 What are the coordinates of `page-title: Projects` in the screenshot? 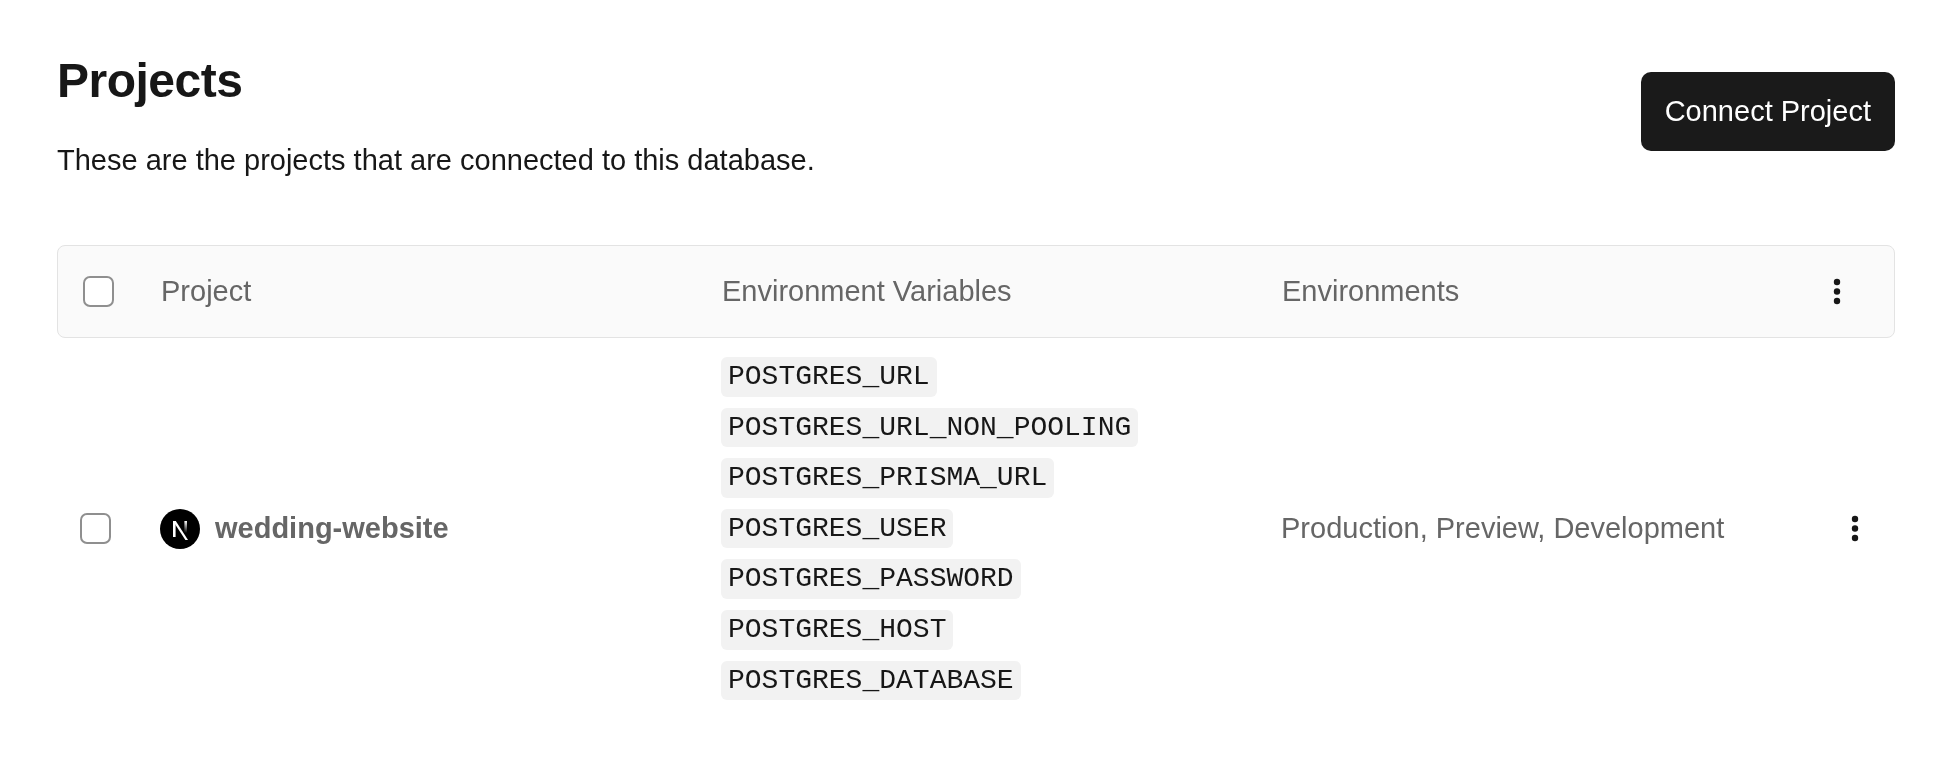 It's located at (150, 81).